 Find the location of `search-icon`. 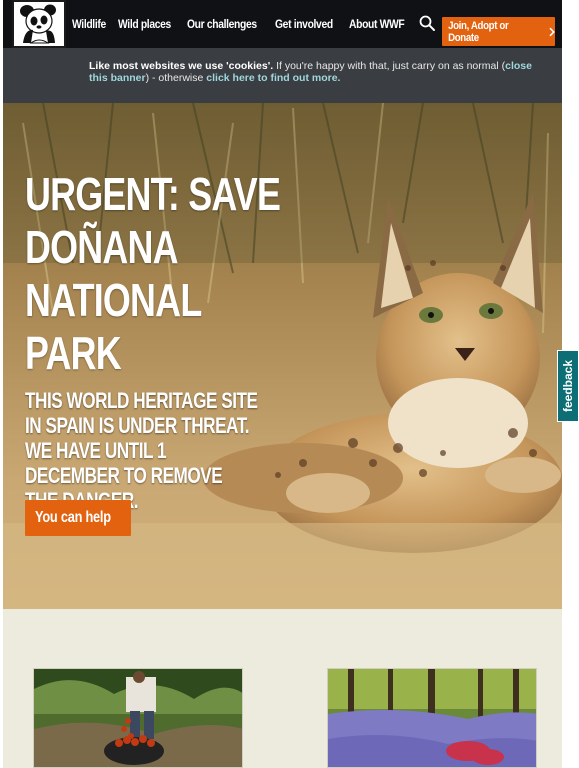

search-icon is located at coordinates (427, 23).